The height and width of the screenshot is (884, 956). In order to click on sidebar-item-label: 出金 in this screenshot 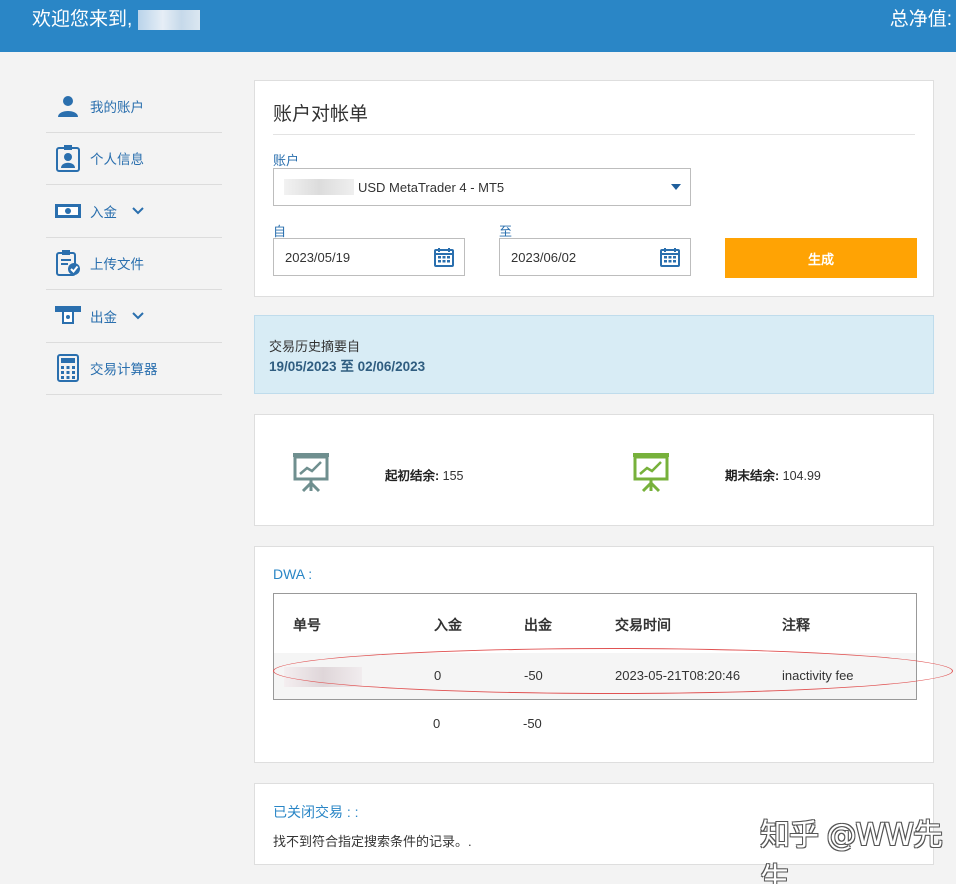, I will do `click(103, 317)`.